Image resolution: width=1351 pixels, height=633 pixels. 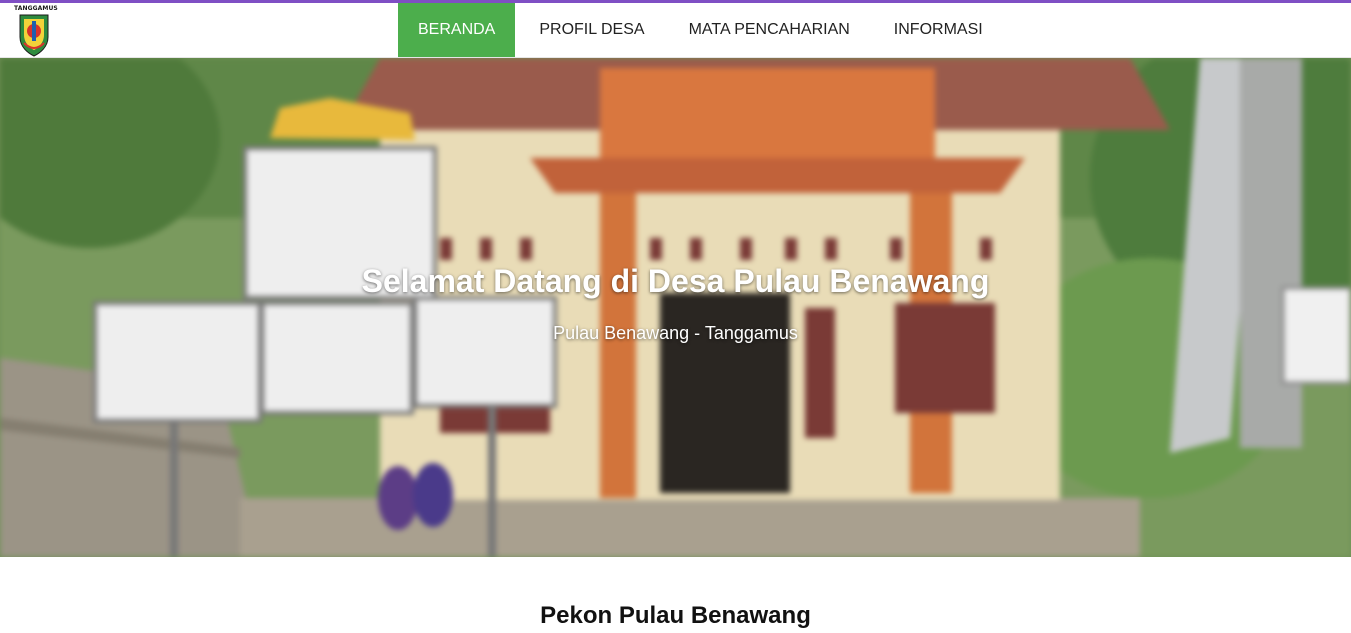 I want to click on site-logo: TANGGAMUS, so click(x=36, y=31).